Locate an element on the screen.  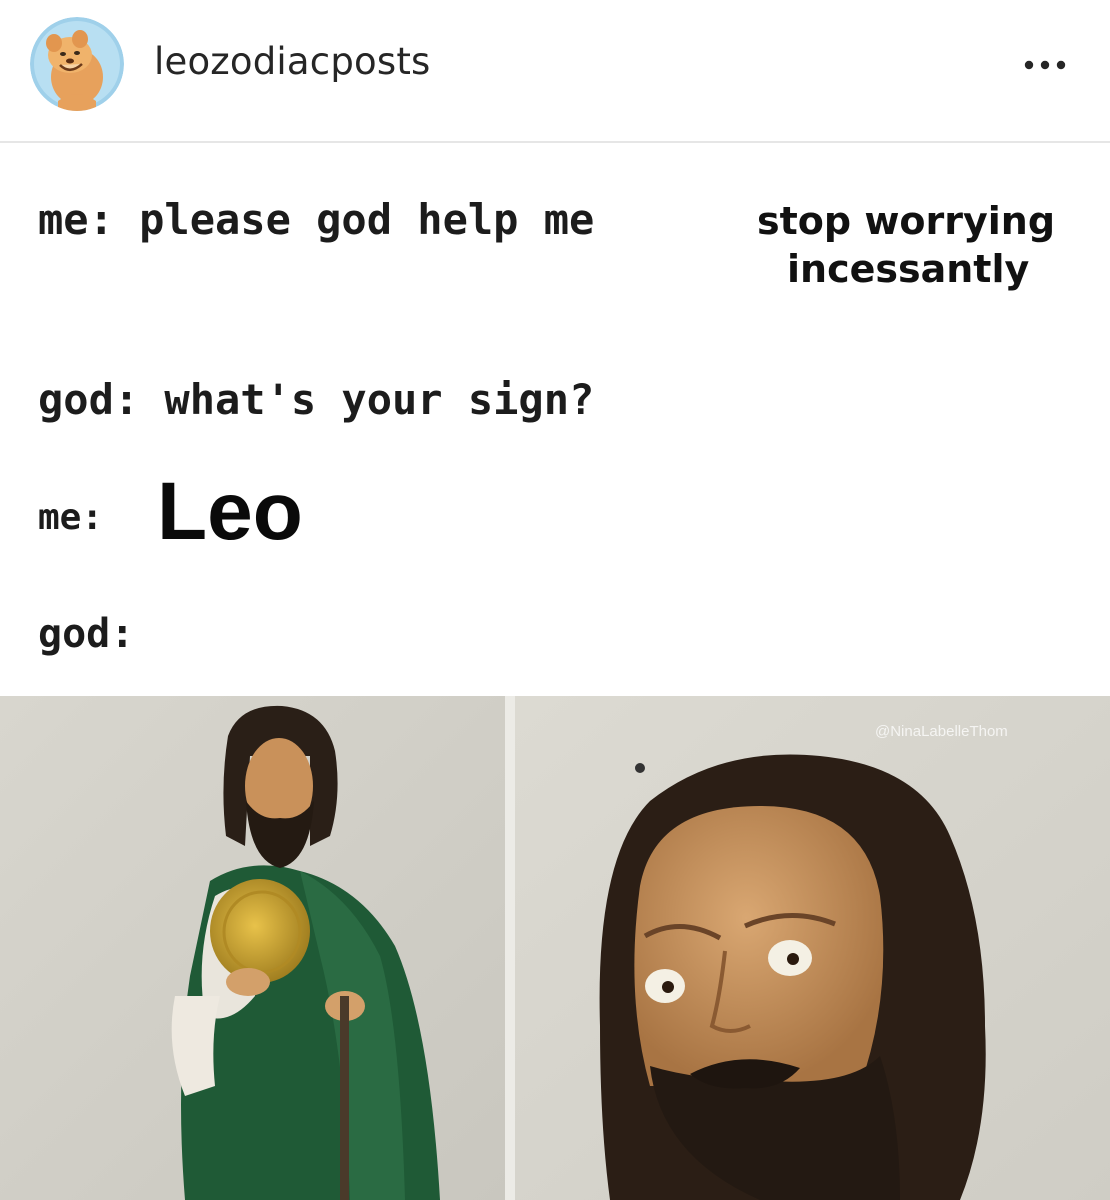
username-link: leozodiacposts is located at coordinates (292, 61).